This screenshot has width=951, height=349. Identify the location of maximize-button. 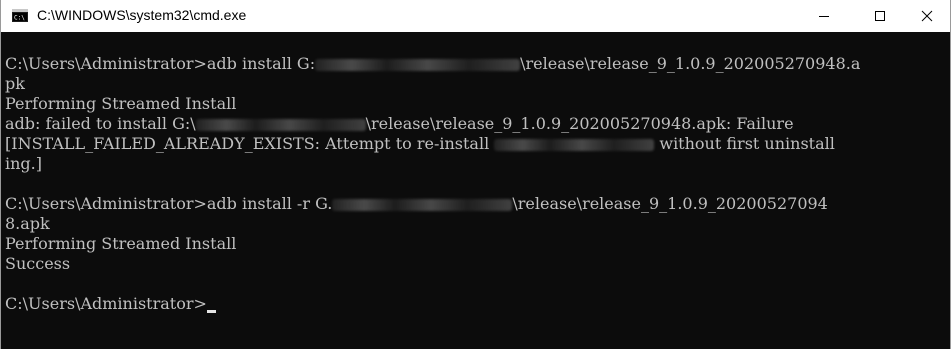
(880, 16).